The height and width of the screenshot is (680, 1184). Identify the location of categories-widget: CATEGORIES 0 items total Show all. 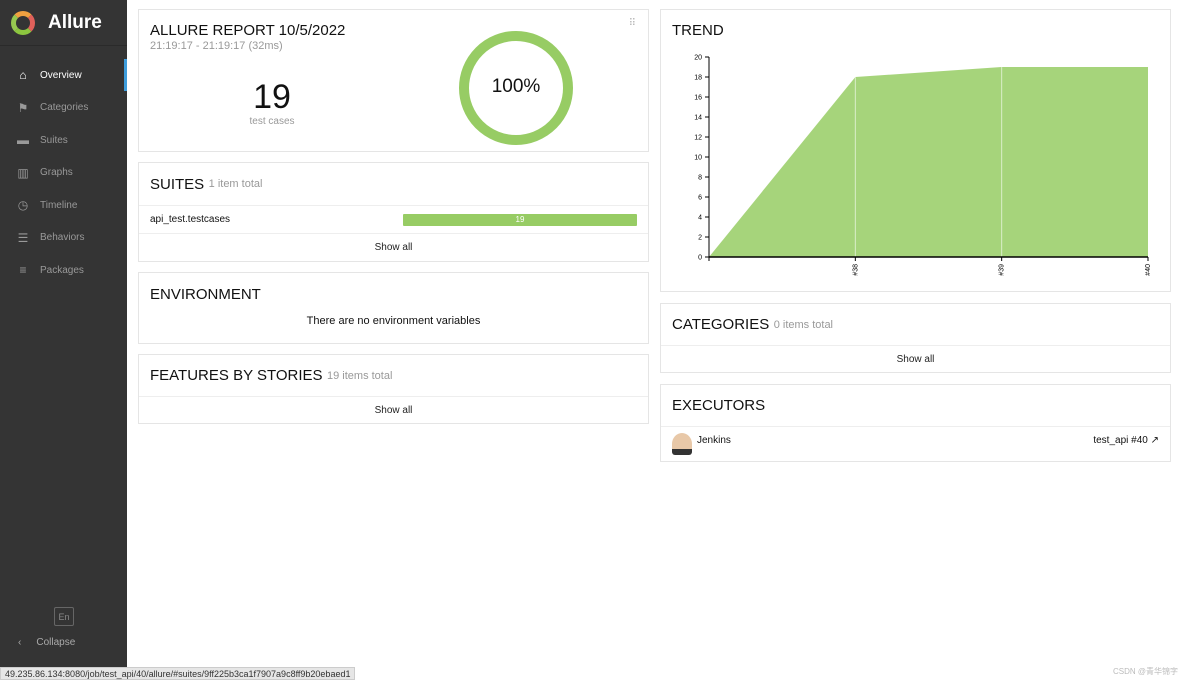
(915, 338).